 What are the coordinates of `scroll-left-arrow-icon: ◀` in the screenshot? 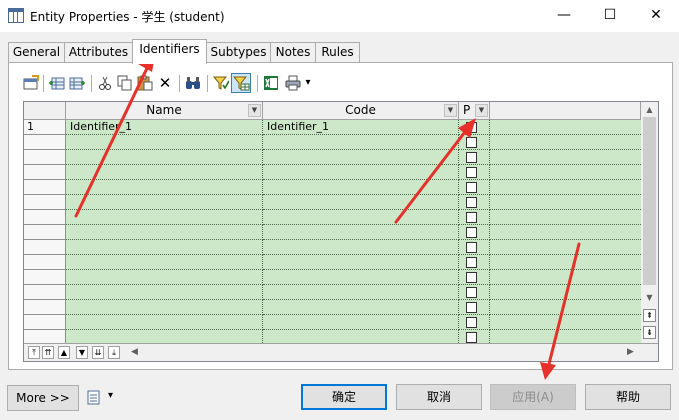 It's located at (134, 352).